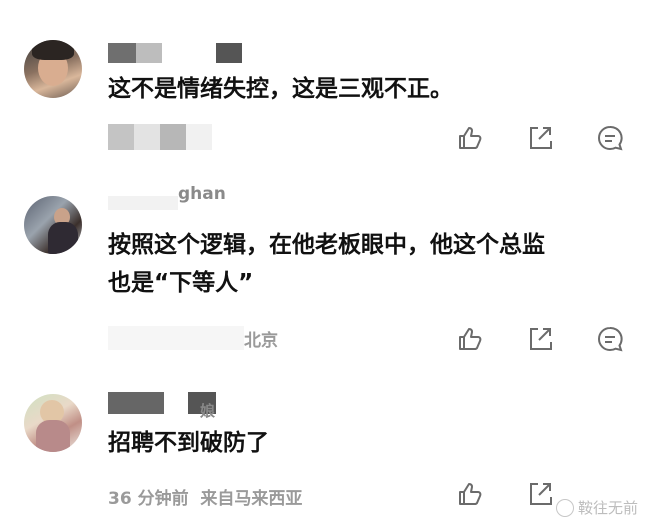  I want to click on username-partial: ghan, so click(188, 202).